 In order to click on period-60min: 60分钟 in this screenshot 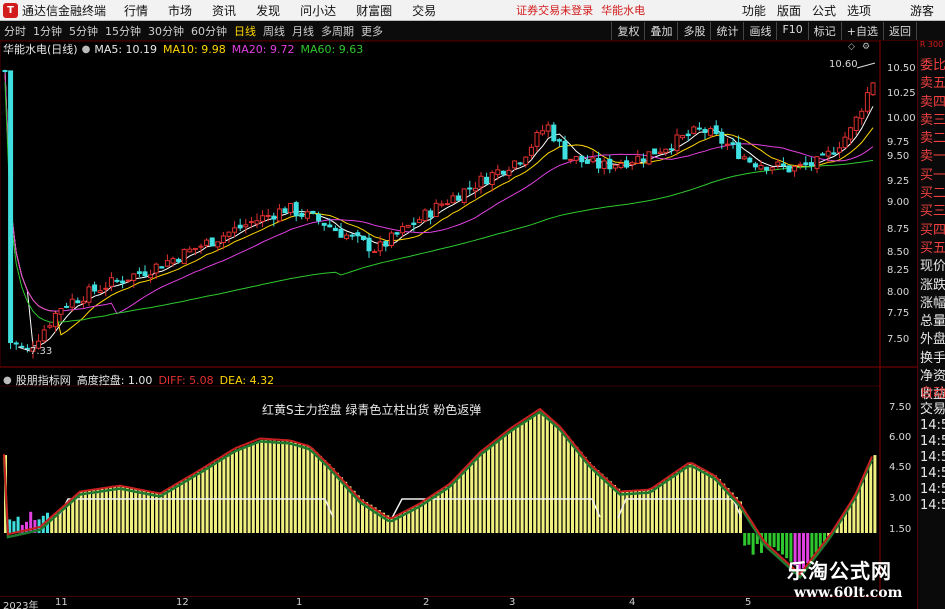, I will do `click(209, 31)`.